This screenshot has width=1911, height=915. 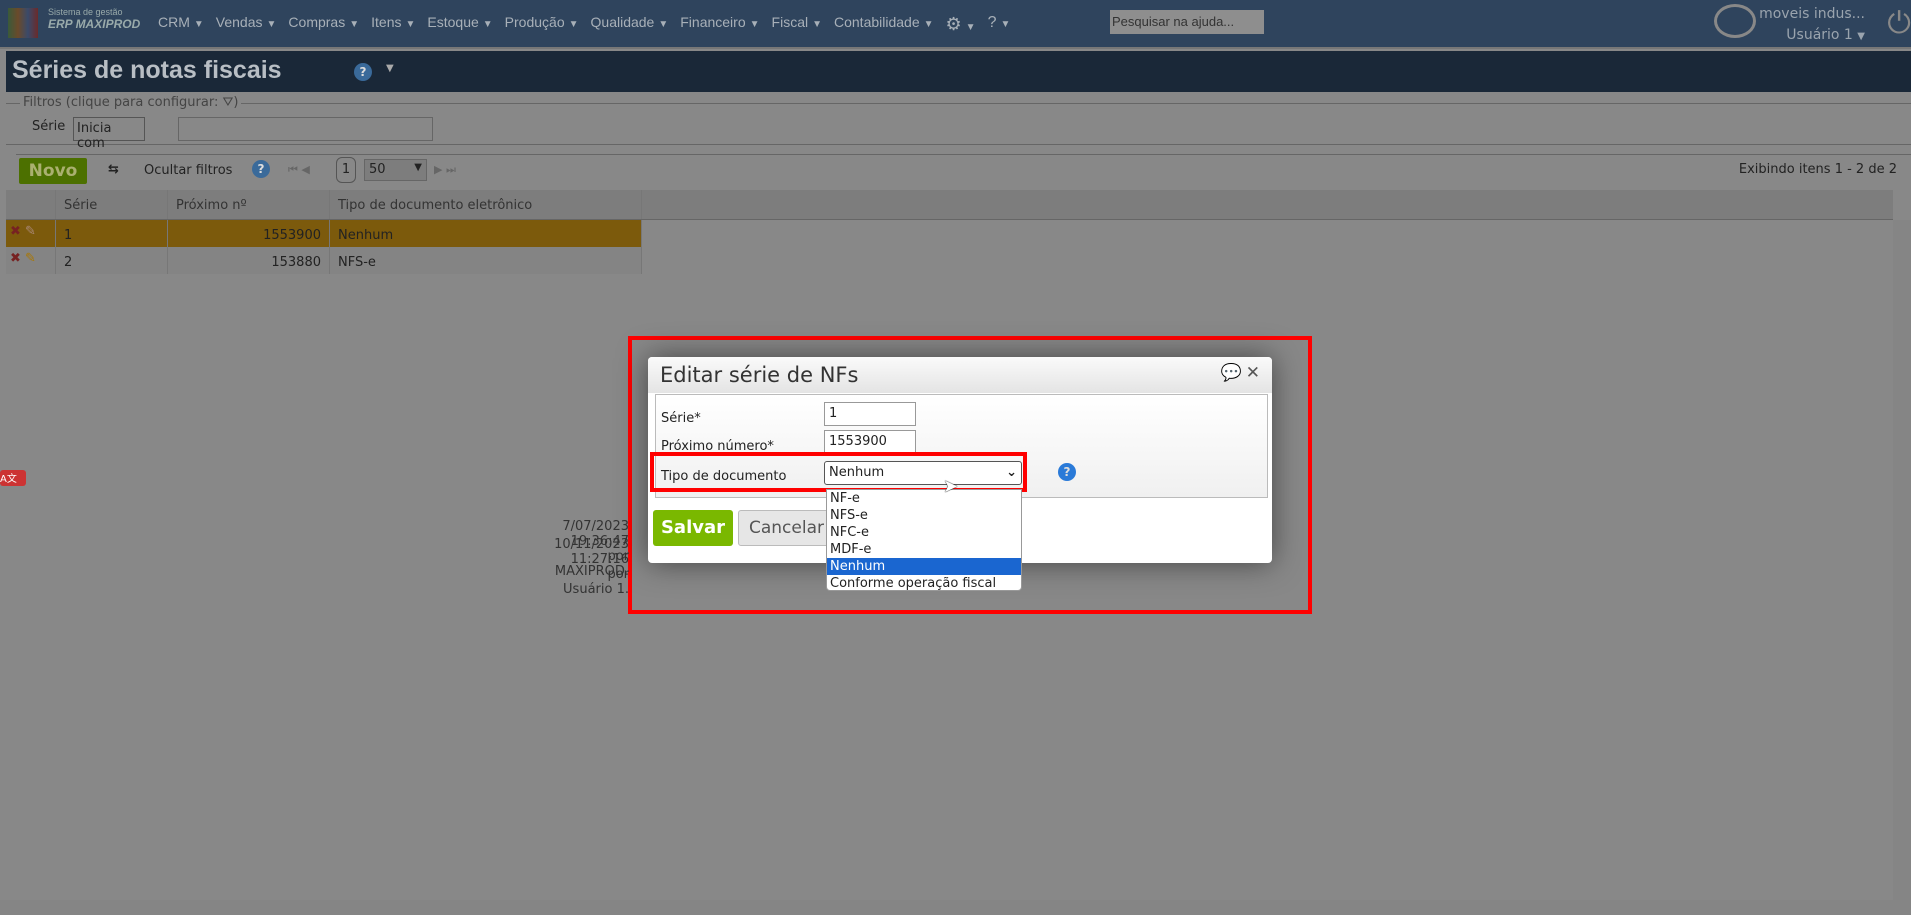 I want to click on menu-itens: Itens ▼, so click(x=393, y=24).